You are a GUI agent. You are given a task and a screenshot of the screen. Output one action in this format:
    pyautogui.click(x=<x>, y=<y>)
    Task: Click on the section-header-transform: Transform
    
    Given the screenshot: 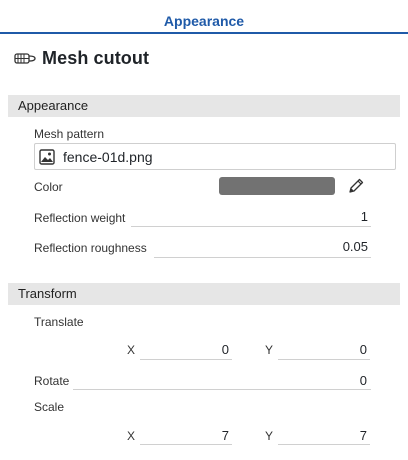 What is the action you would take?
    pyautogui.click(x=204, y=294)
    